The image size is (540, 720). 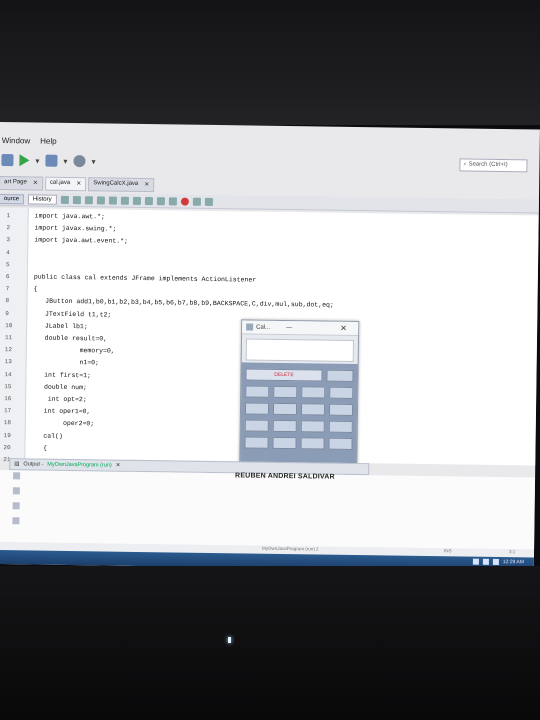 I want to click on clock: 12:29 AM, so click(x=513, y=562).